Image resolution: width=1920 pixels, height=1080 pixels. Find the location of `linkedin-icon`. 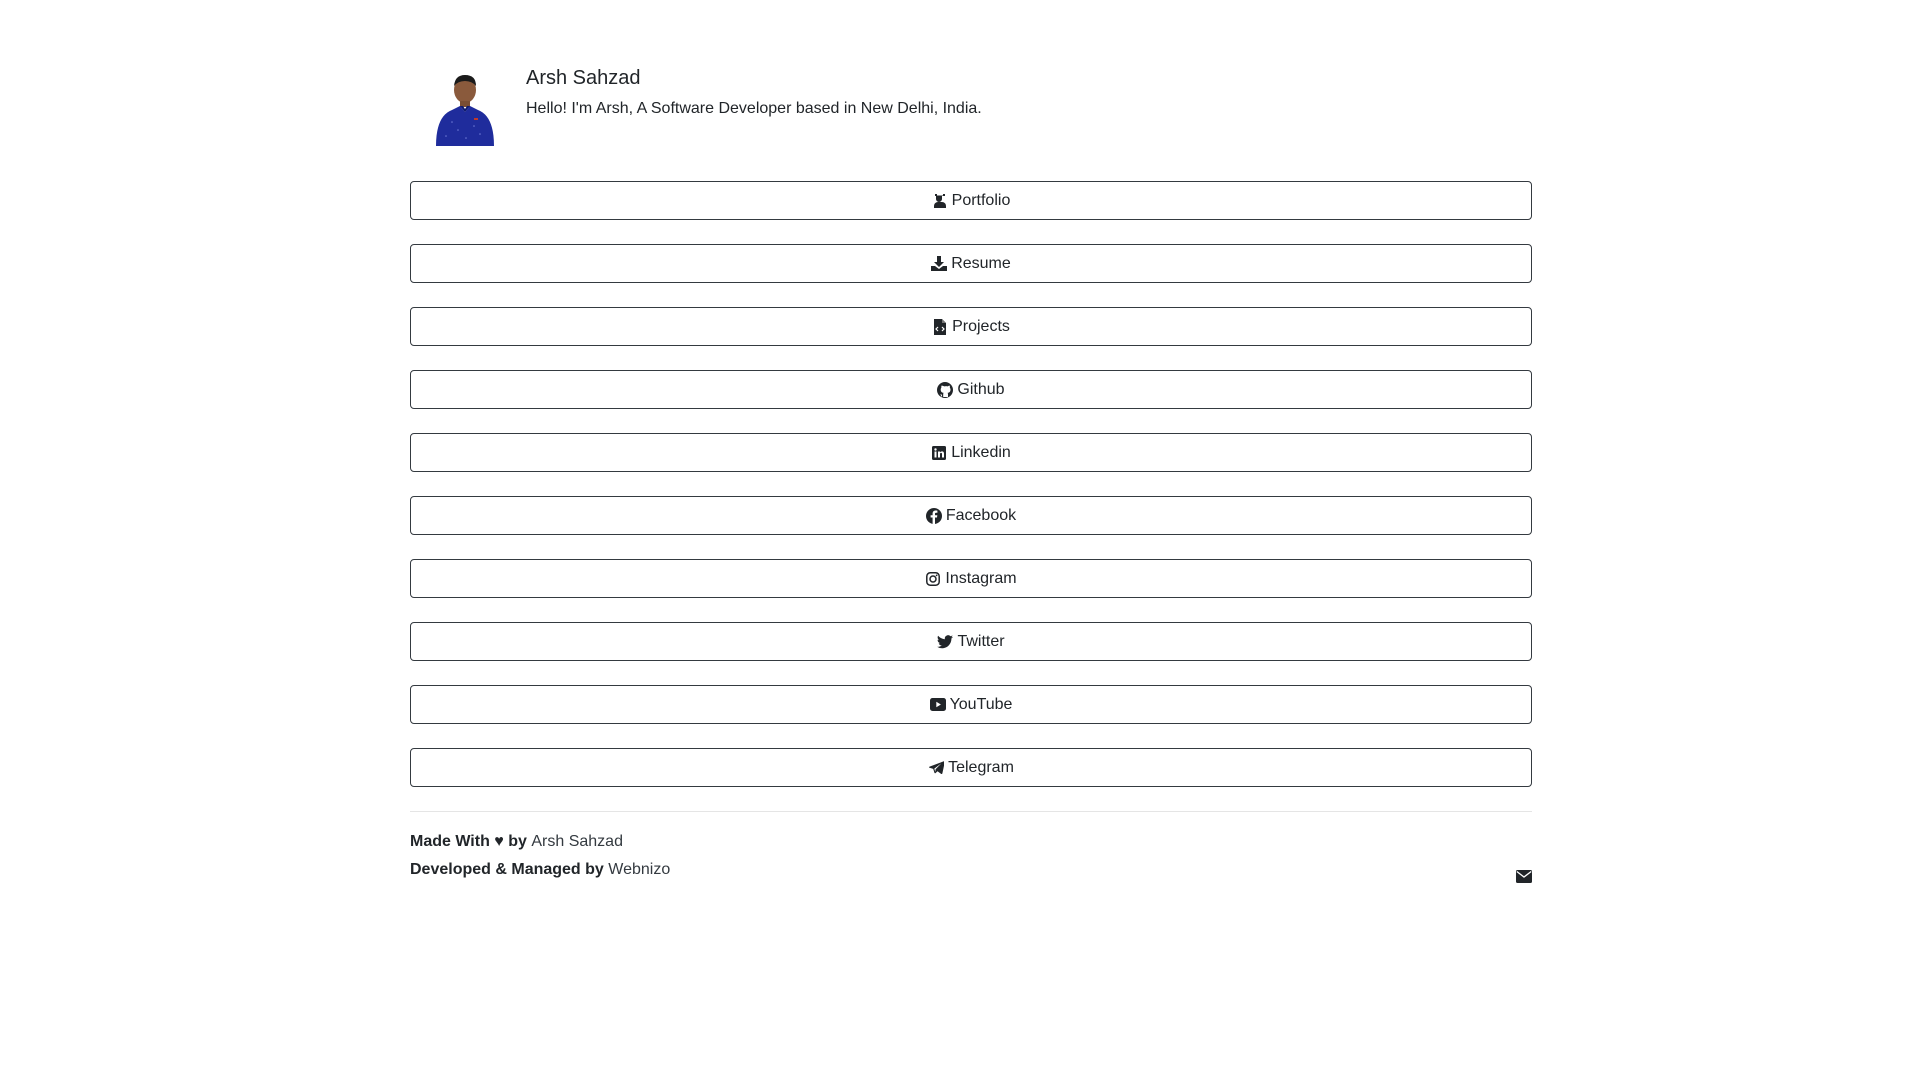

linkedin-icon is located at coordinates (939, 453).